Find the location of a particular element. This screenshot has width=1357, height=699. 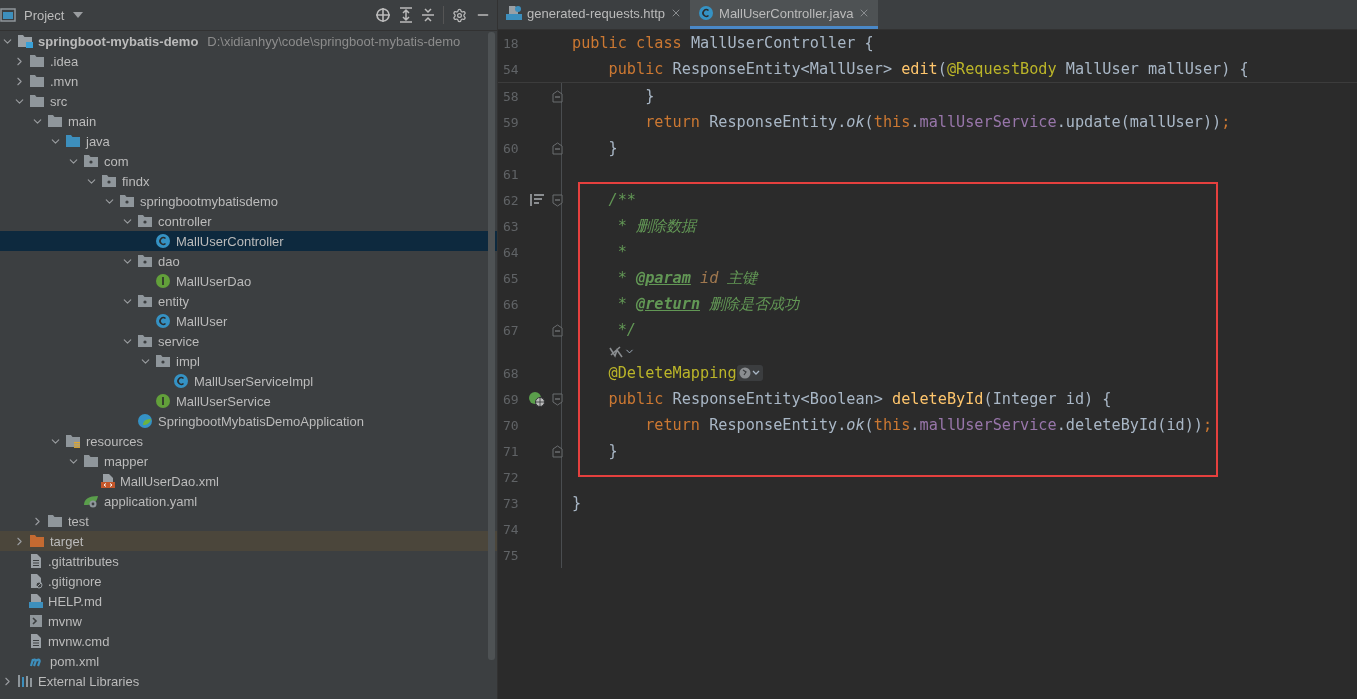

tree-item-label: mapper is located at coordinates (126, 461).